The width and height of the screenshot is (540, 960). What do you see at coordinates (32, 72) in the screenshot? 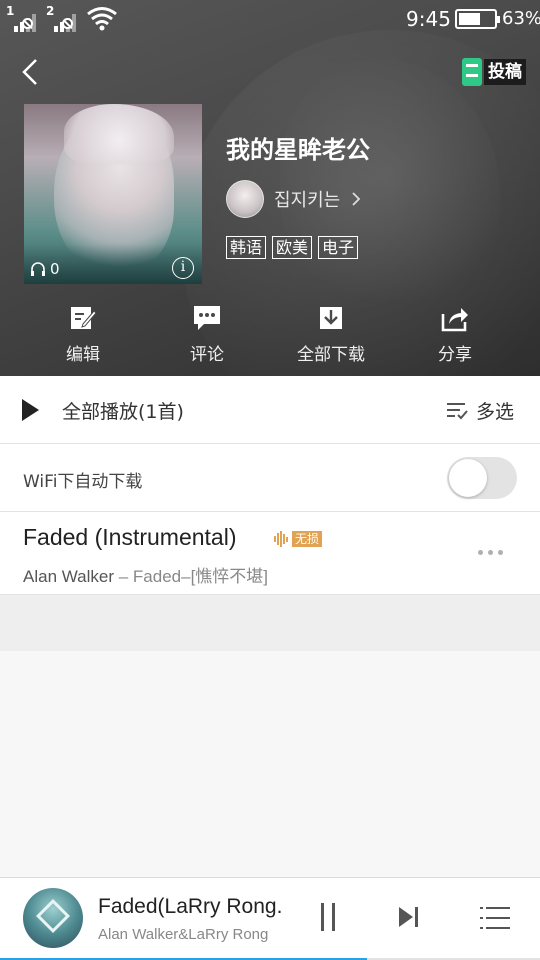
I see `back-arrow-icon` at bounding box center [32, 72].